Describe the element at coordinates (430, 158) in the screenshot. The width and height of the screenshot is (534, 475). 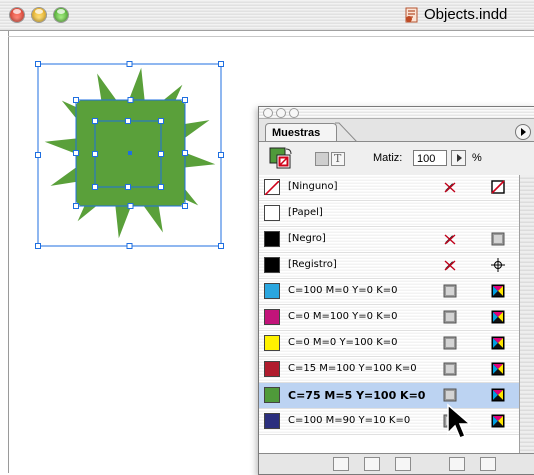
I see `tint-input: 100` at that location.